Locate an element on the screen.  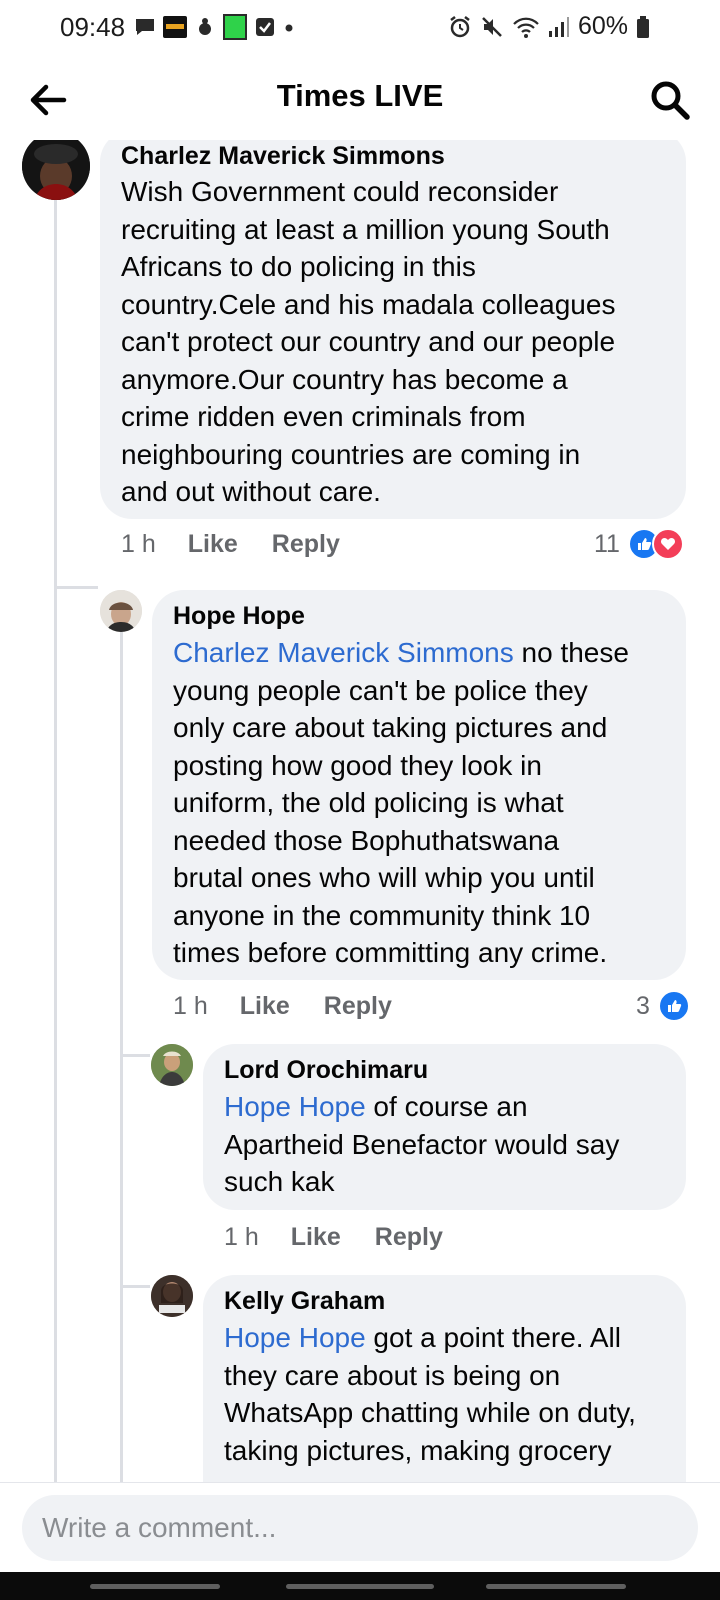
comment-line: anyone in the community think 10 is located at coordinates (382, 915).